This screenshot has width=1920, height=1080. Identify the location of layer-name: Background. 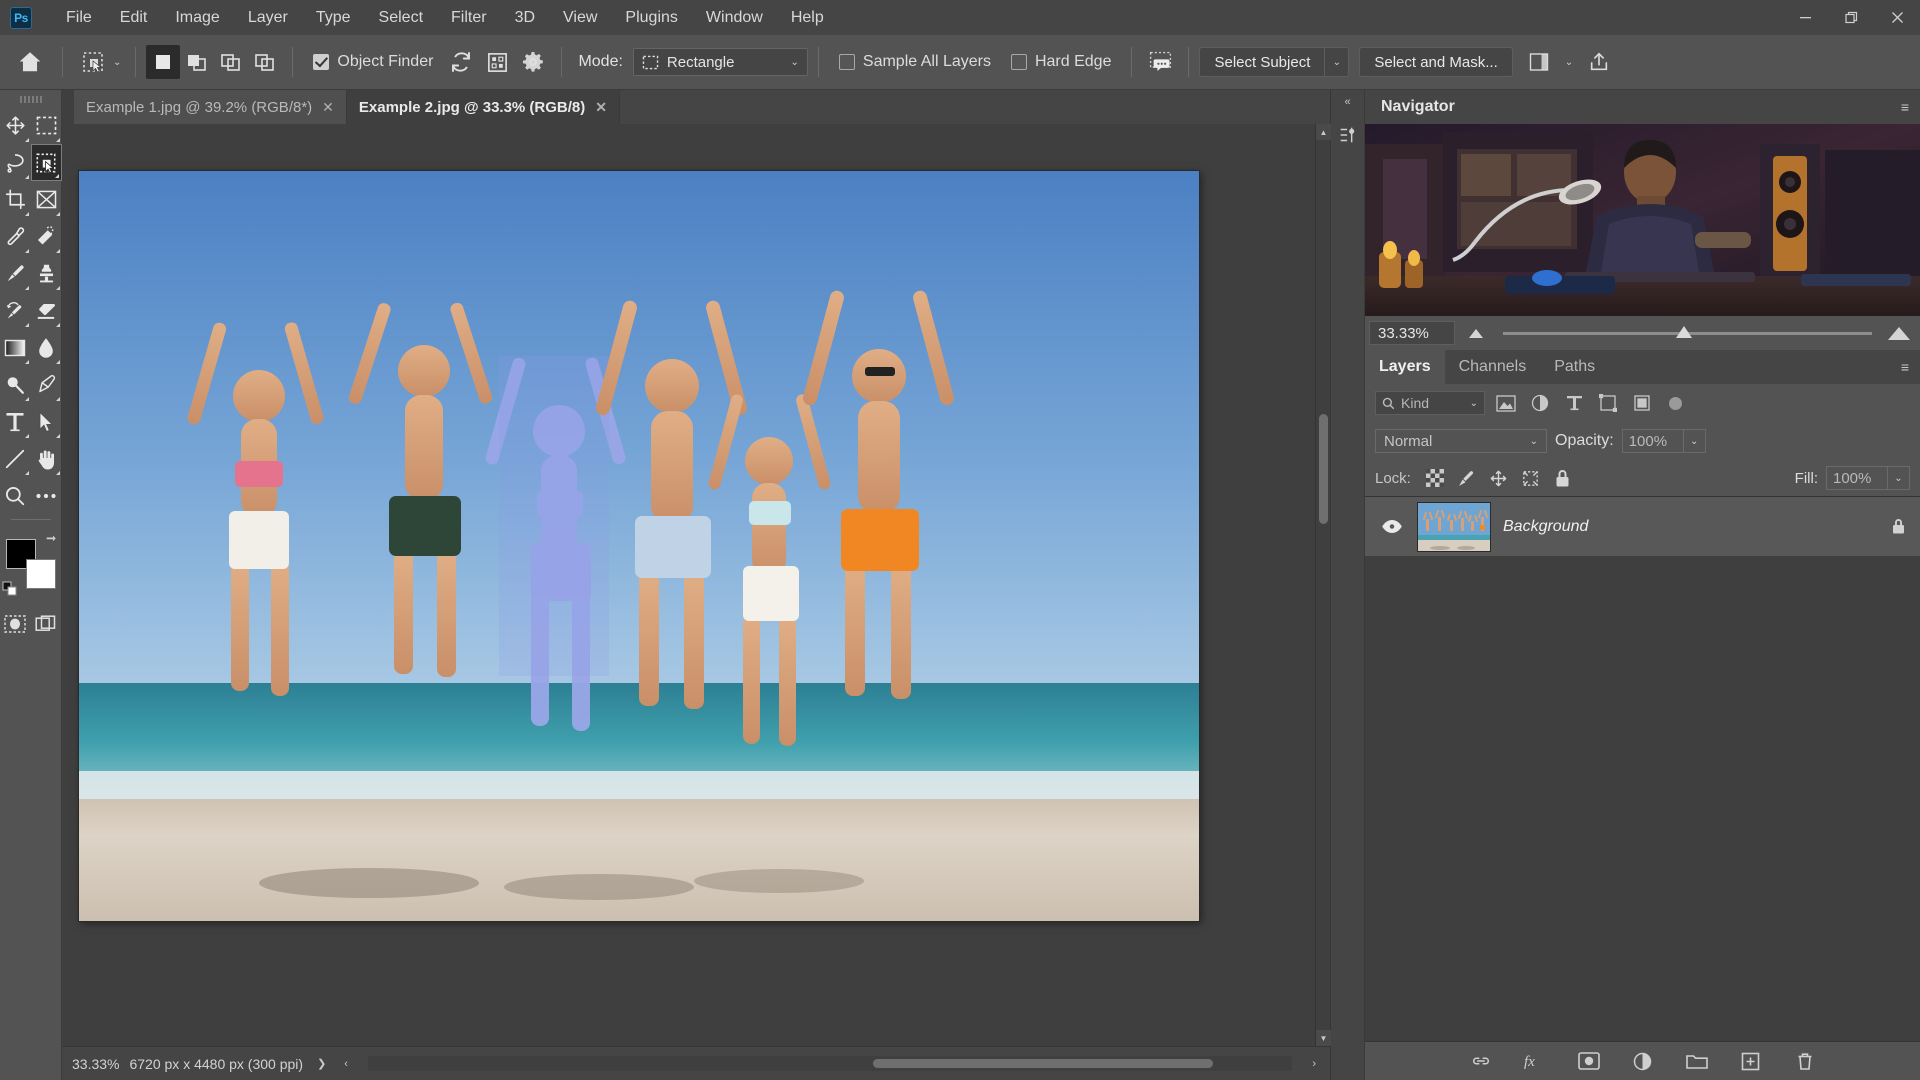
(1691, 527).